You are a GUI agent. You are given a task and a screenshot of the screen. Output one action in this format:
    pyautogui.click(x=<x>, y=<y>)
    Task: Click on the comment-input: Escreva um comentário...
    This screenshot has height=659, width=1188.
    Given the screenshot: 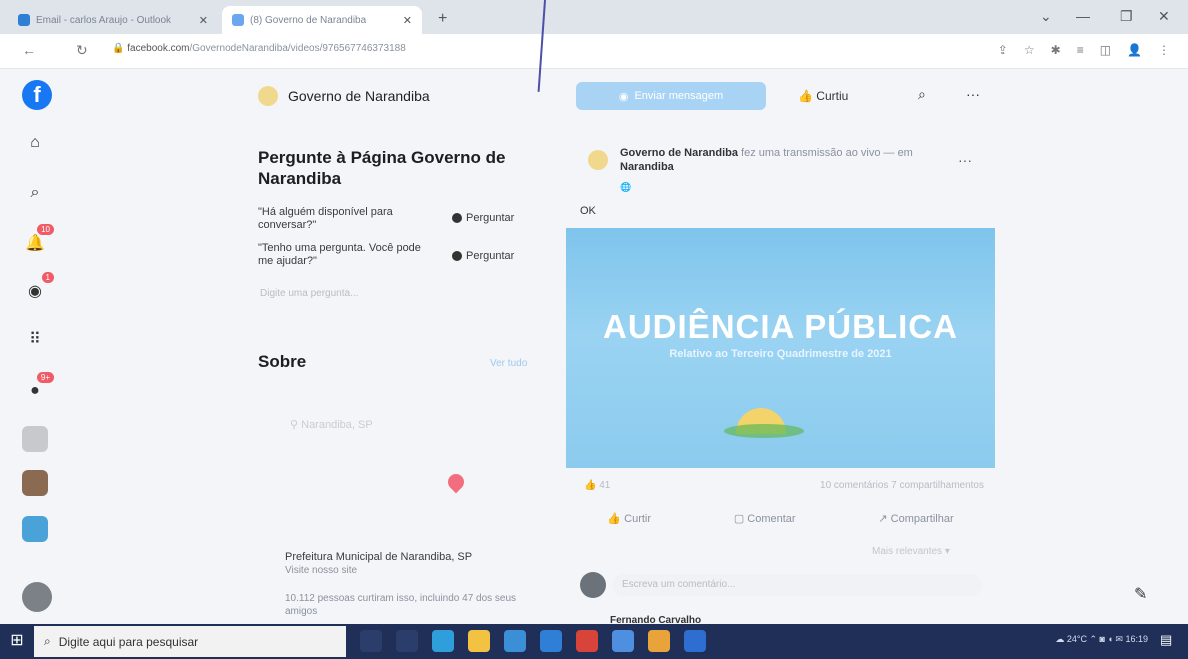 What is the action you would take?
    pyautogui.click(x=797, y=585)
    